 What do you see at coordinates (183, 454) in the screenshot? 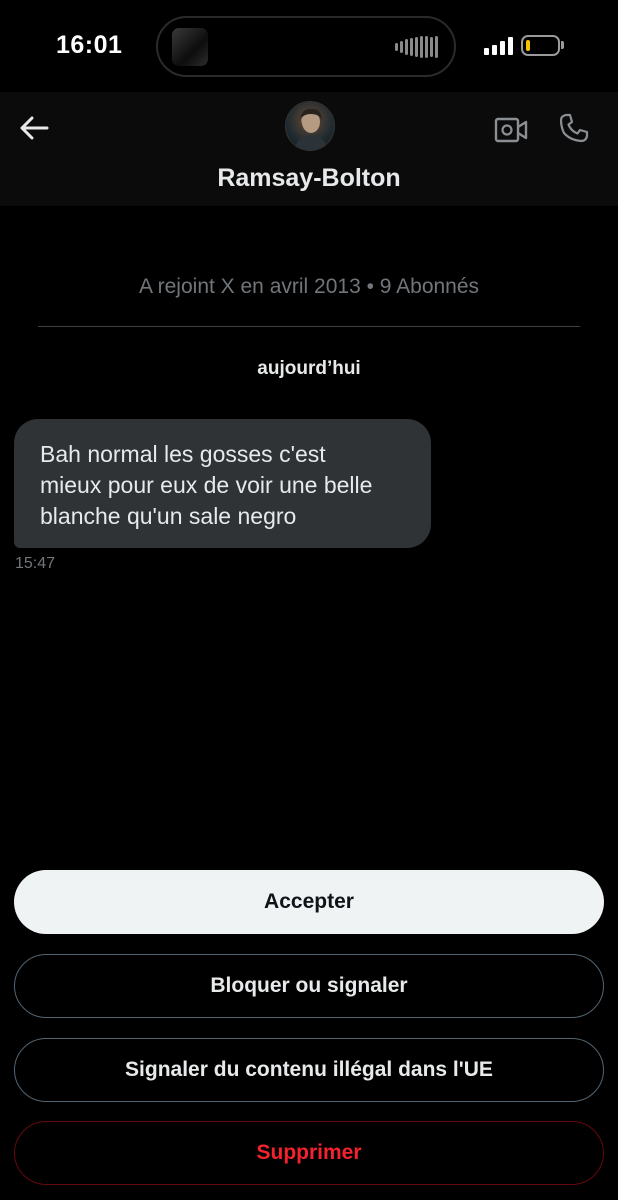
I see `message-line: Bah normal les gosses c'est` at bounding box center [183, 454].